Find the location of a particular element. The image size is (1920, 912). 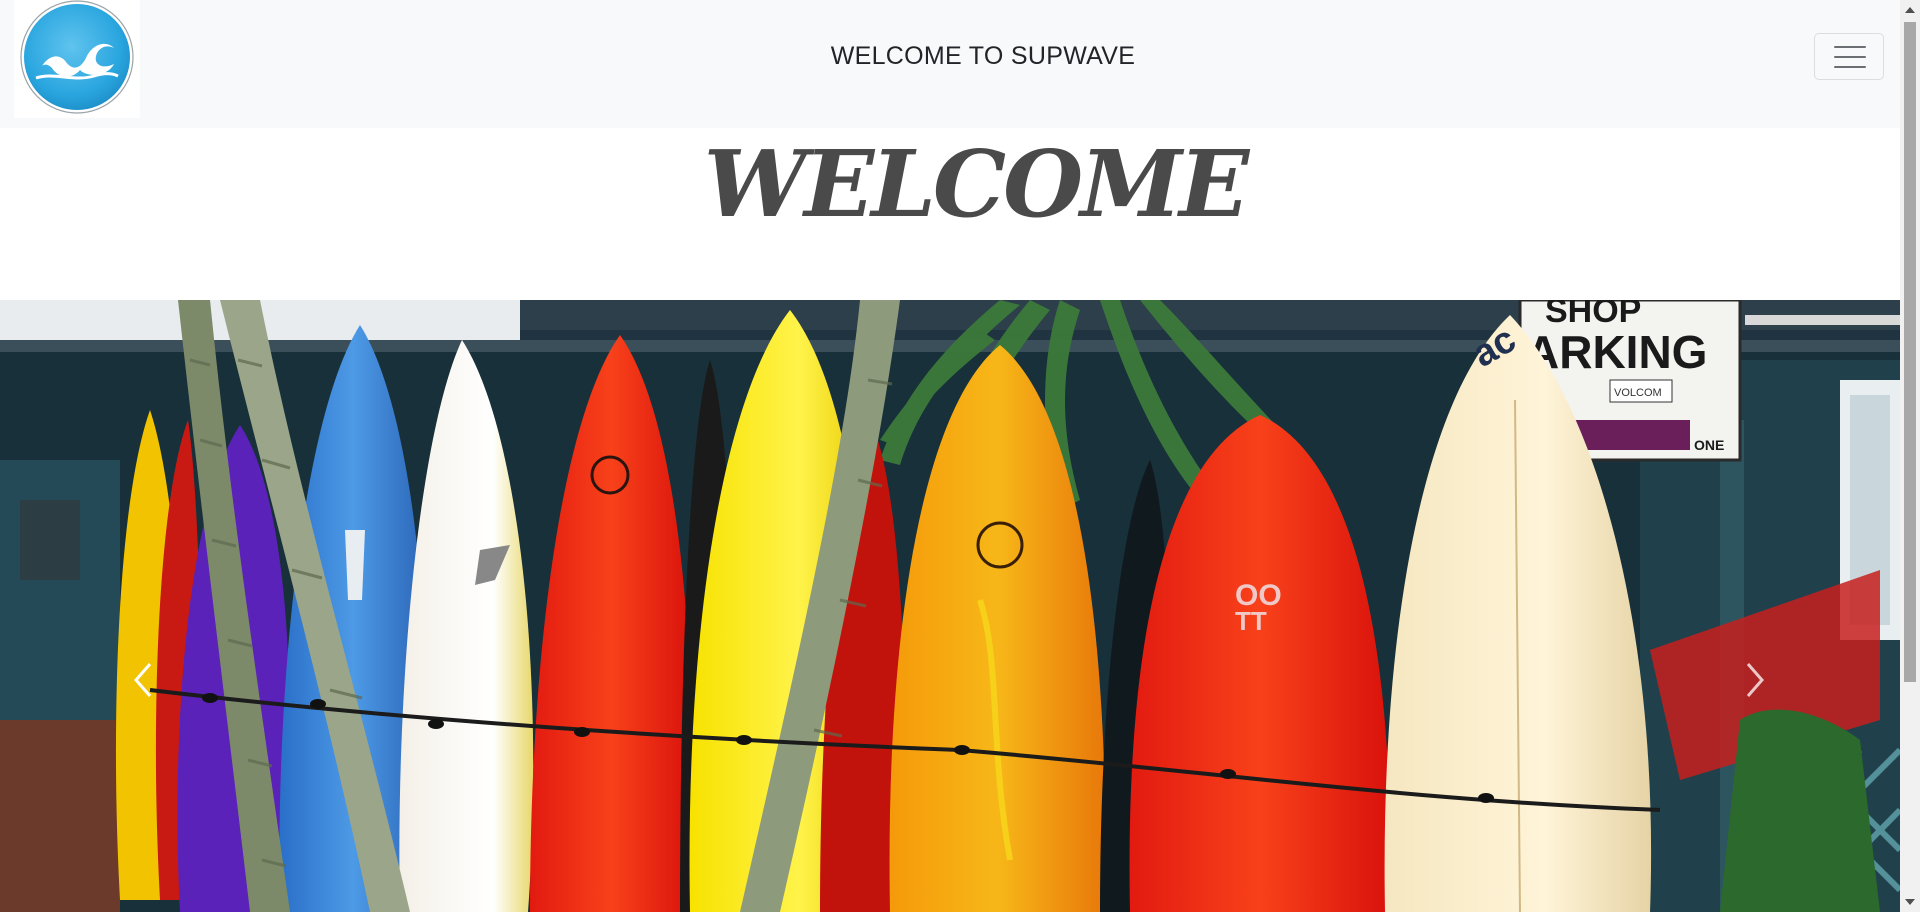

navbar: WELCOME TO SUPWAVE is located at coordinates (950, 64).